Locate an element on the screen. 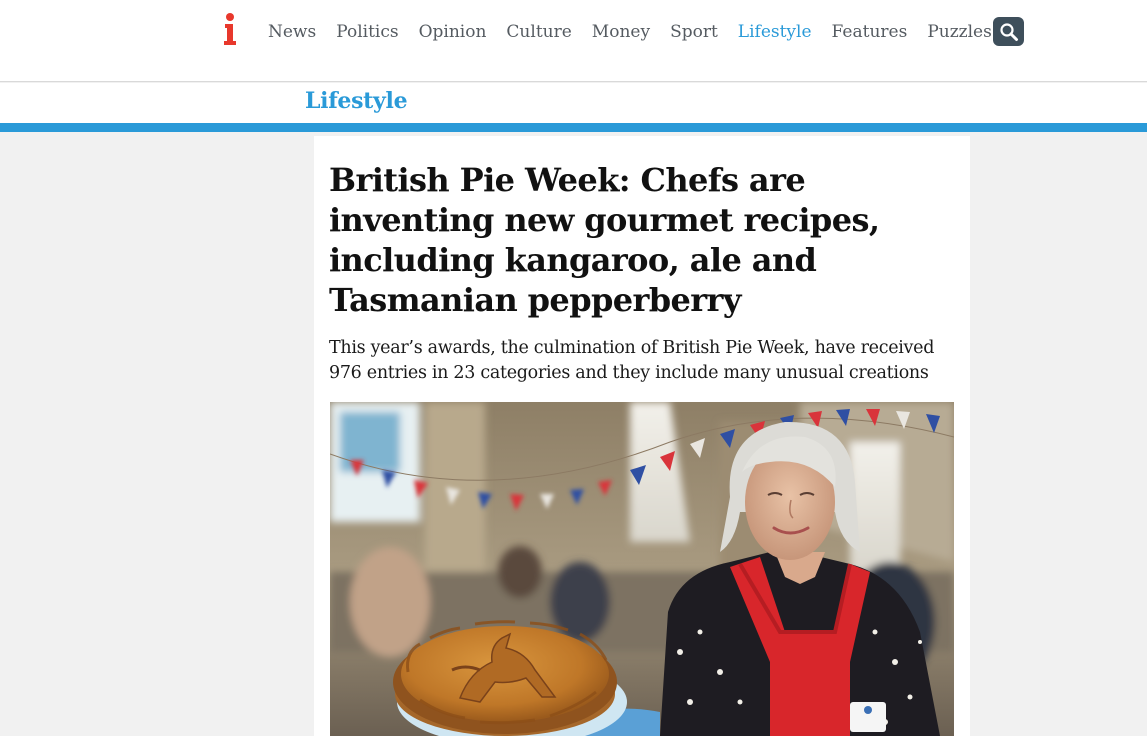  i-logo is located at coordinates (230, 29).